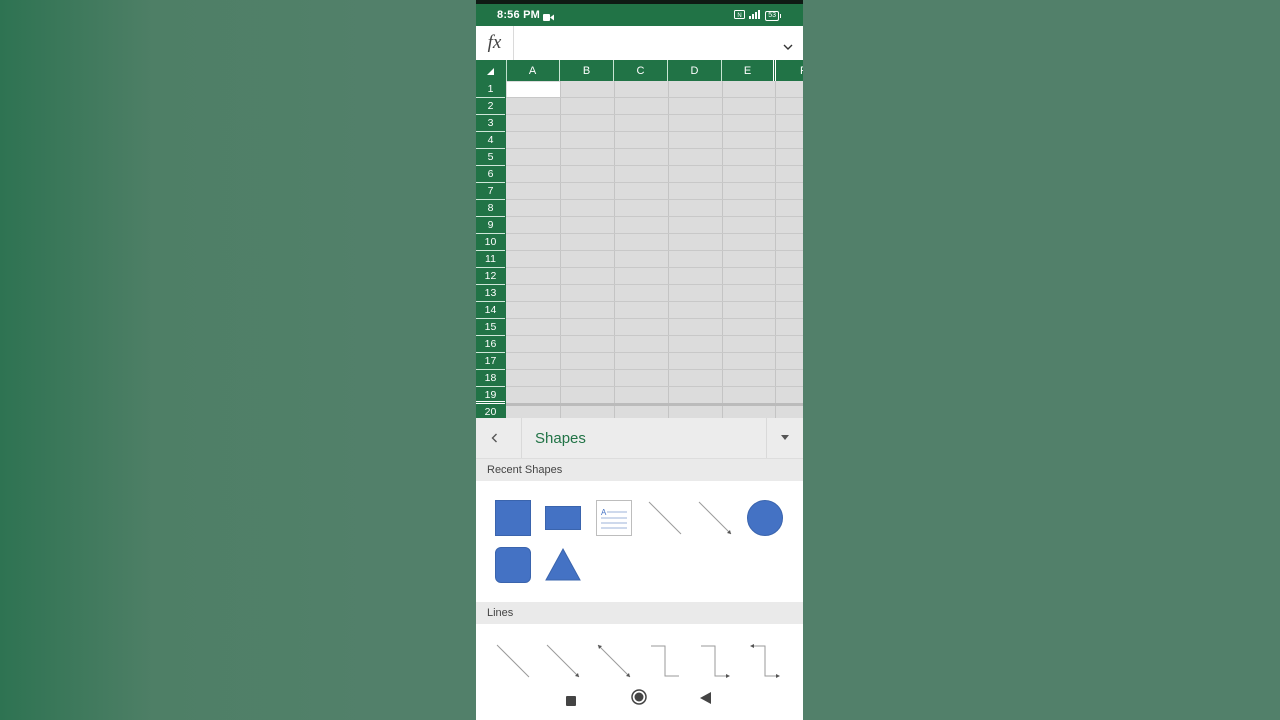  What do you see at coordinates (490, 157) in the screenshot?
I see `row-header-5: 5` at bounding box center [490, 157].